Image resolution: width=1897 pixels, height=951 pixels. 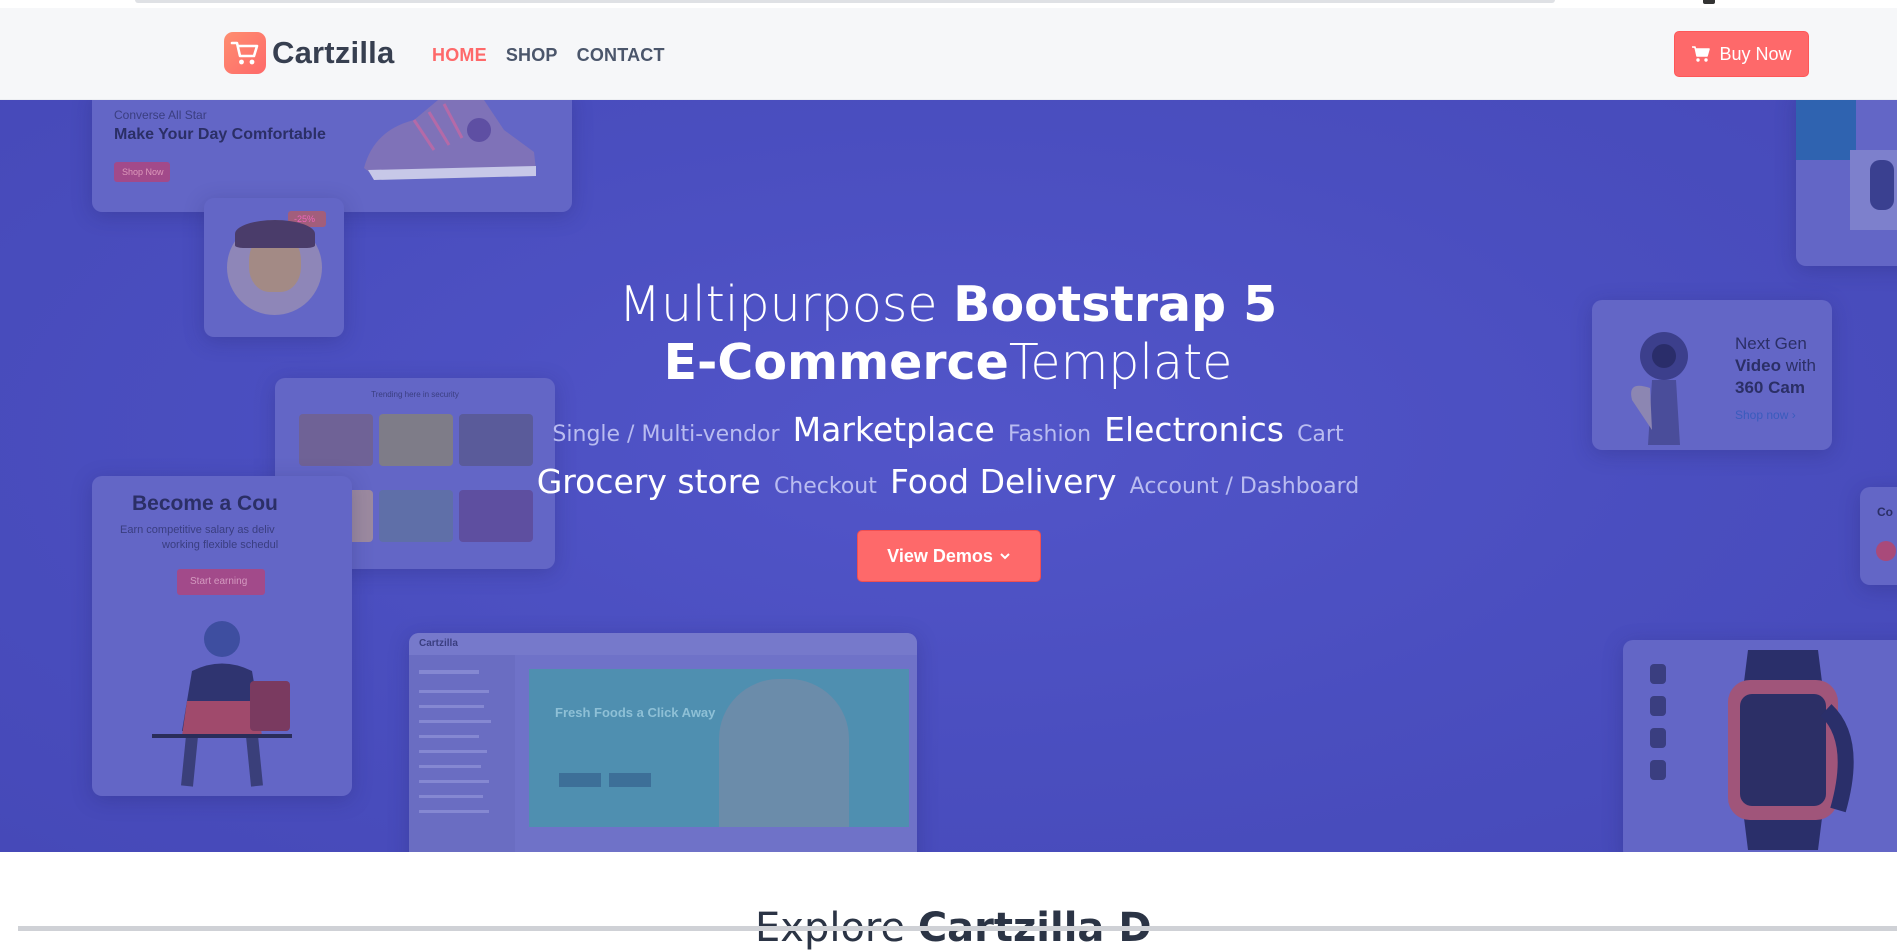 I want to click on view-demos-button: View Demos, so click(x=949, y=556).